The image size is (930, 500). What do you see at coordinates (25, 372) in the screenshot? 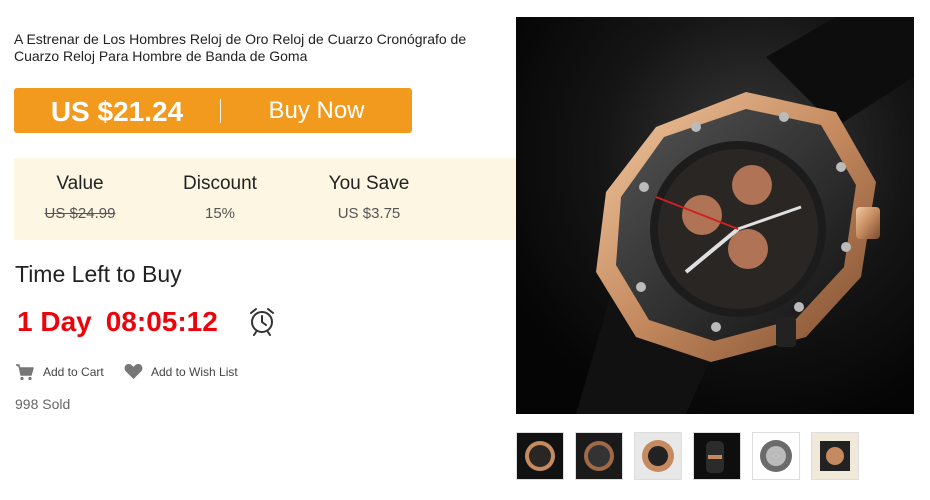
I see `cart-icon` at bounding box center [25, 372].